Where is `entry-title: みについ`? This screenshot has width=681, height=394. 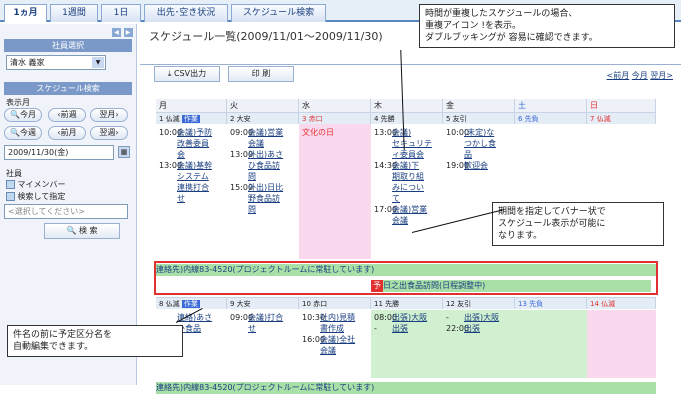 entry-title: みについ is located at coordinates (408, 187).